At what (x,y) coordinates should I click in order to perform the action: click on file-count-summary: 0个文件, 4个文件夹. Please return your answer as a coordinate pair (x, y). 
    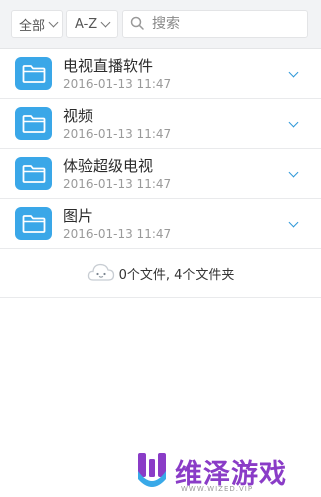
    Looking at the image, I should click on (160, 273).